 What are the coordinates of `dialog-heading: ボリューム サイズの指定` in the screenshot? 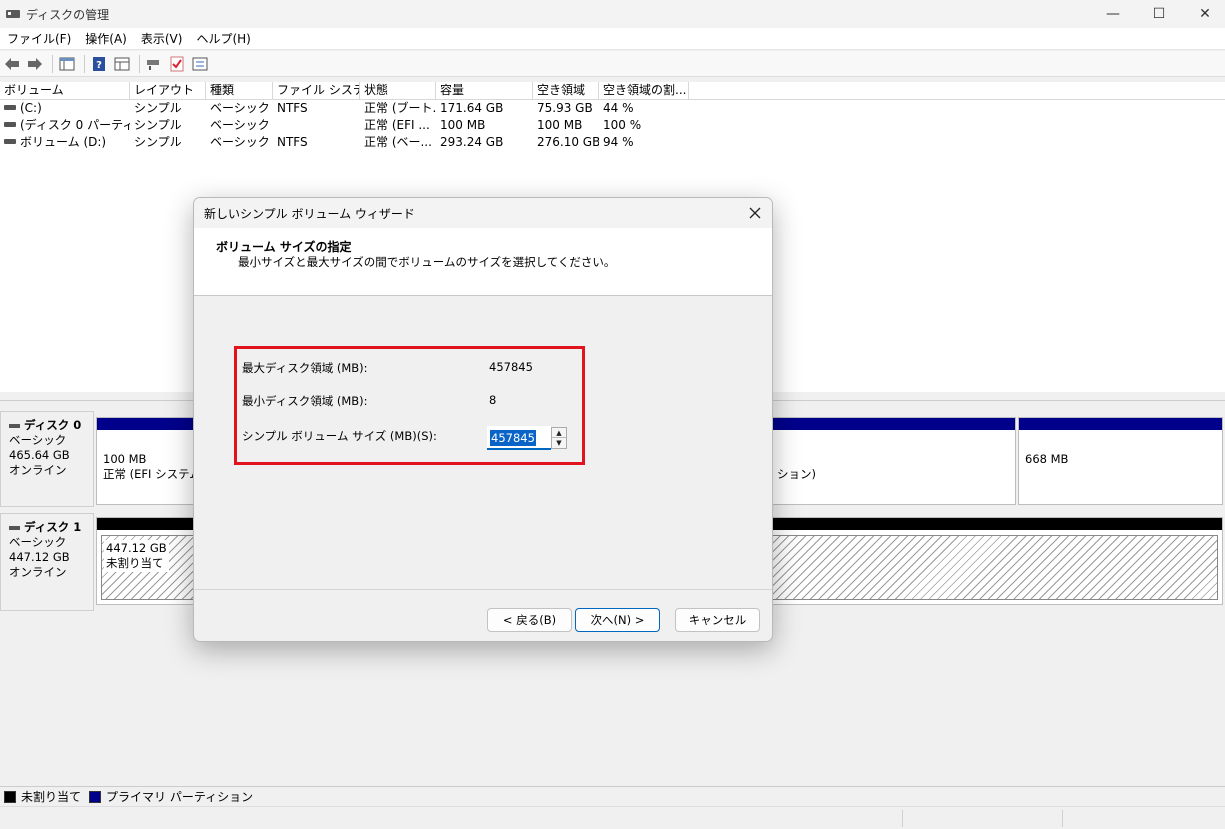 It's located at (284, 247).